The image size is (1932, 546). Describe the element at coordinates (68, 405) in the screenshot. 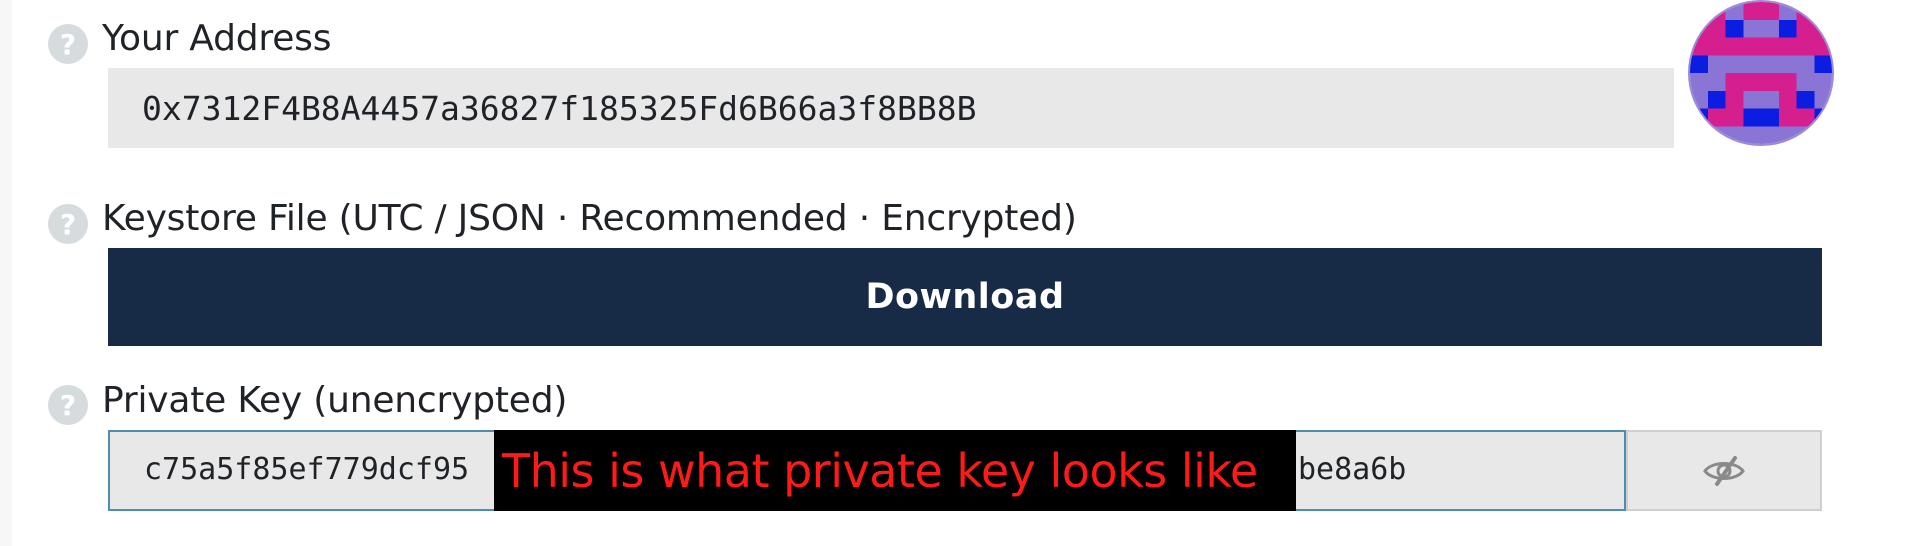

I see `private-key-help-icon: ?` at that location.